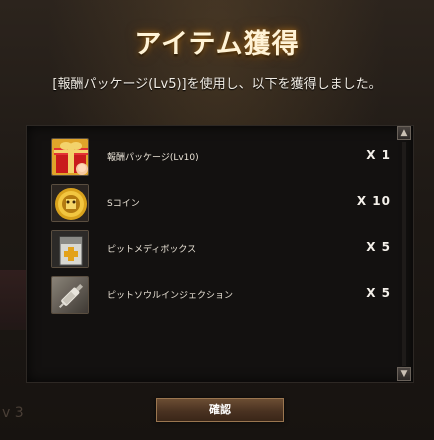 This screenshot has height=440, width=434. I want to click on list-item: ピットソウルインジェクション X 5, so click(221, 296).